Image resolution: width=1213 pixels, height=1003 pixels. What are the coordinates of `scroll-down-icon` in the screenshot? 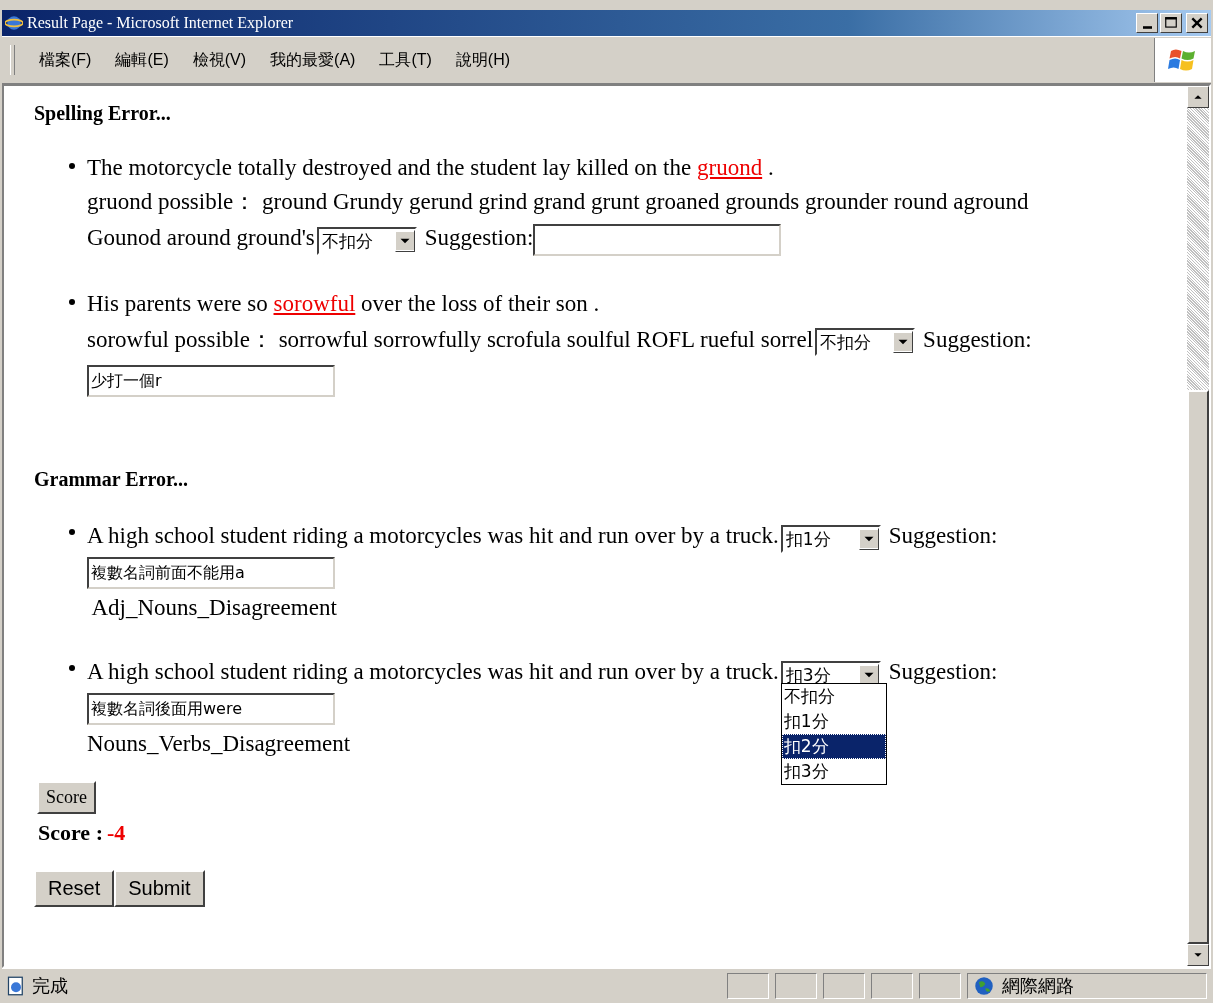 It's located at (1198, 955).